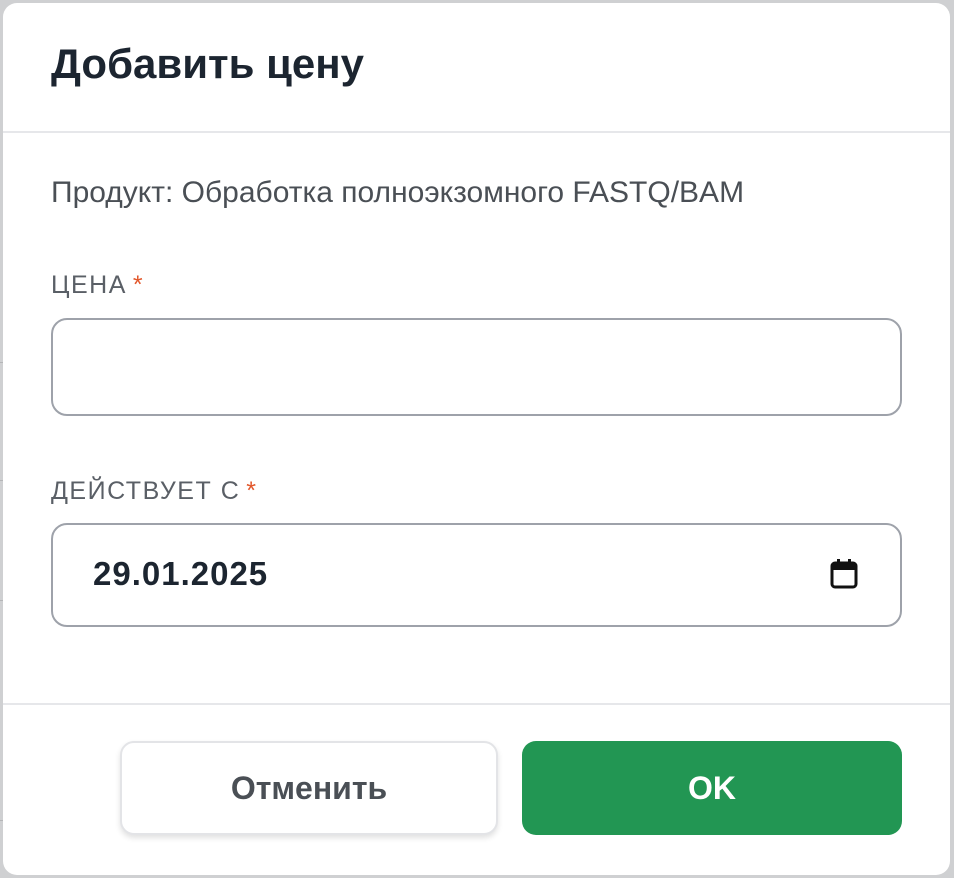  I want to click on date-value: 29.01.2025, so click(180, 573).